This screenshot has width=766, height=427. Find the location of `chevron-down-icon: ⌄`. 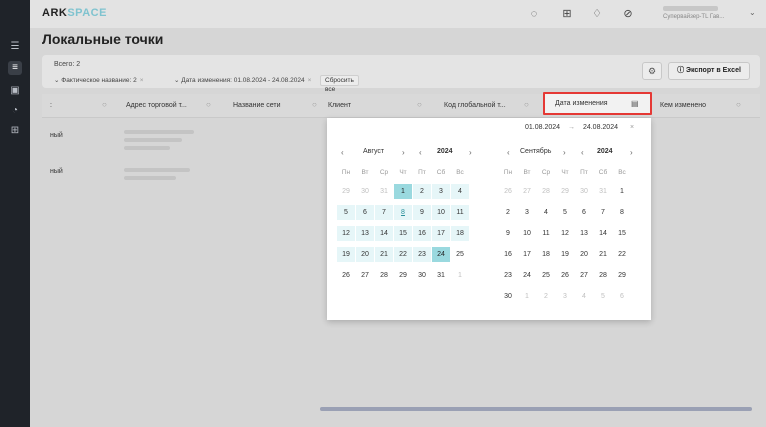

chevron-down-icon: ⌄ is located at coordinates (752, 12).